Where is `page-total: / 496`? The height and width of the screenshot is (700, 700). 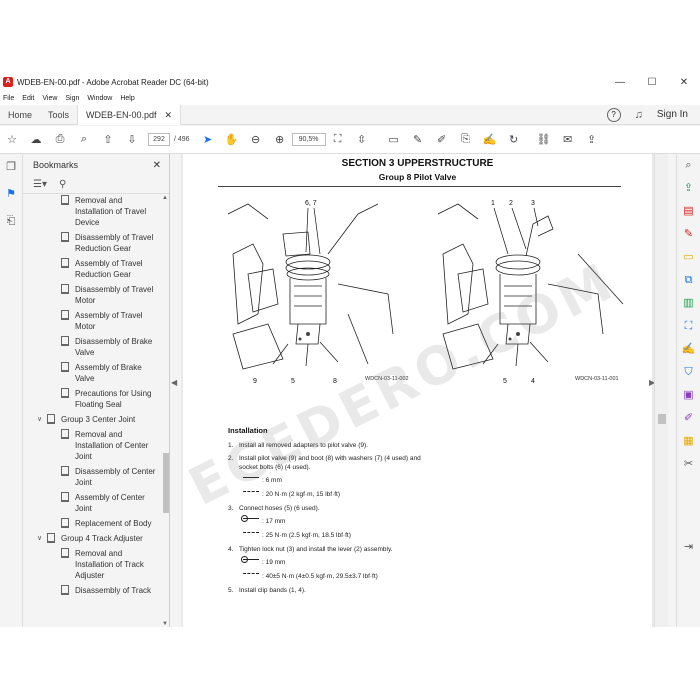 page-total: / 496 is located at coordinates (182, 139).